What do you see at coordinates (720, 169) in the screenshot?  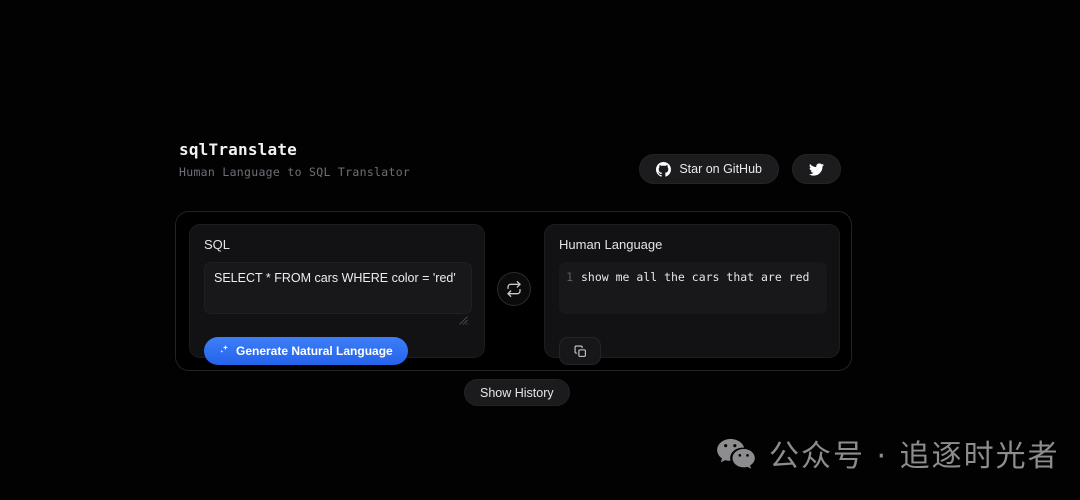 I see `star-on-github-label: Star on GitHub` at bounding box center [720, 169].